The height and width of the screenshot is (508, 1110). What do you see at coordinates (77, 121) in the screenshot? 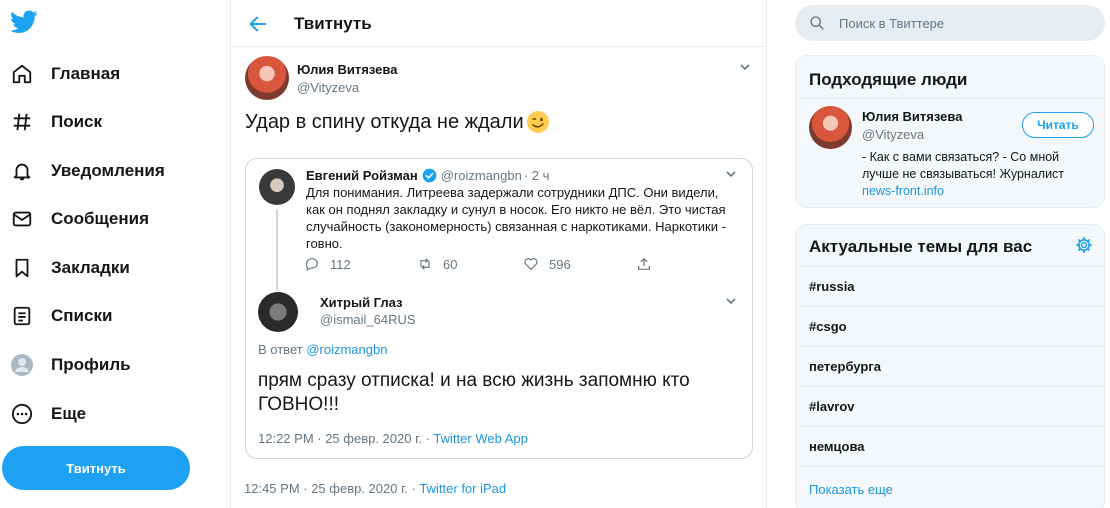
I see `nav-explore-label: Поиск` at bounding box center [77, 121].